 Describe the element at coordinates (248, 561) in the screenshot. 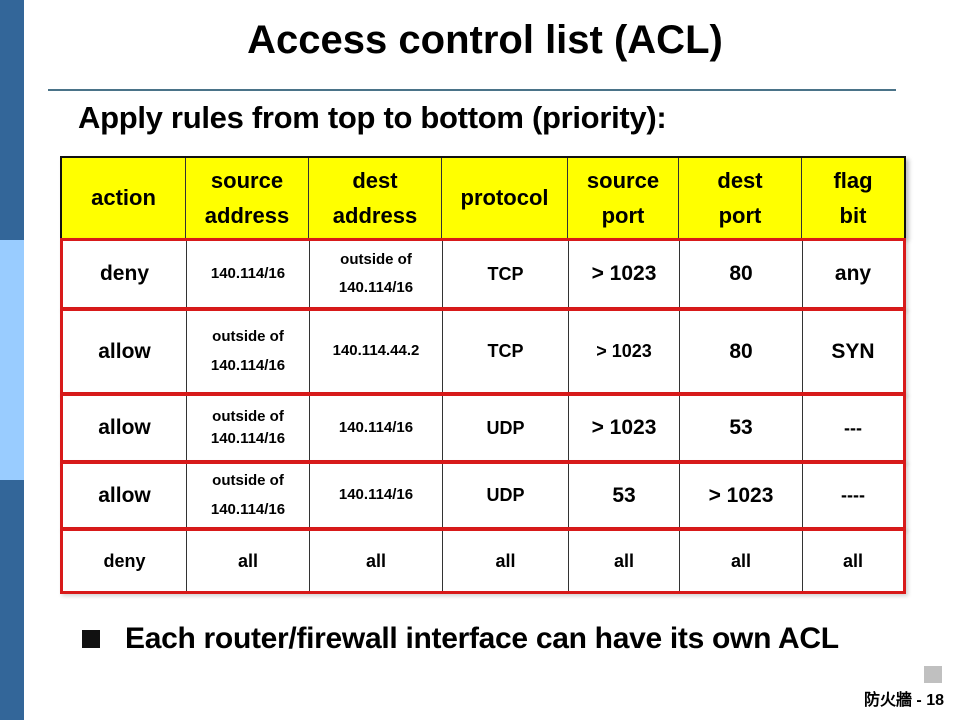

I see `cell-source-address: all` at that location.